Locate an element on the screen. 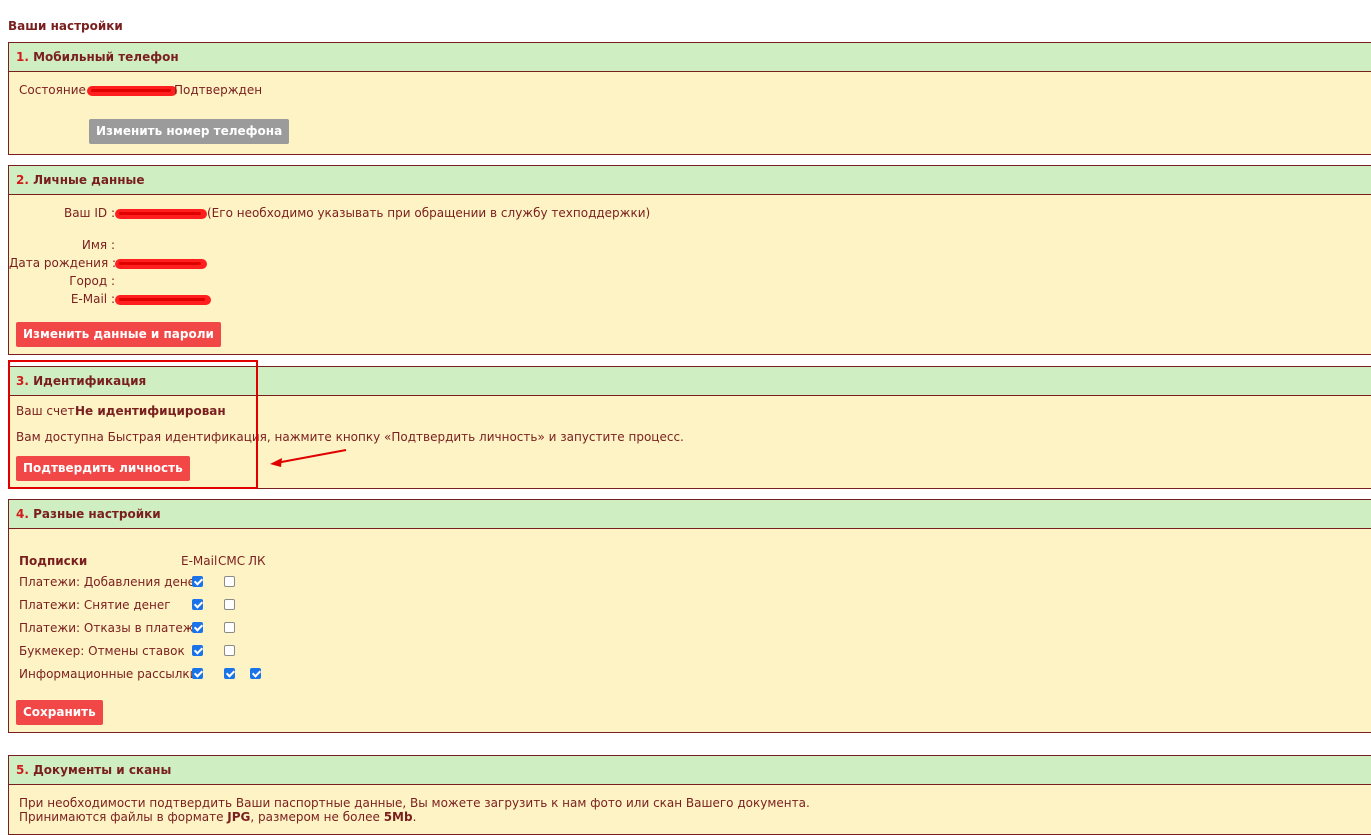 This screenshot has width=1371, height=835. column-email: E-Mail is located at coordinates (199, 561).